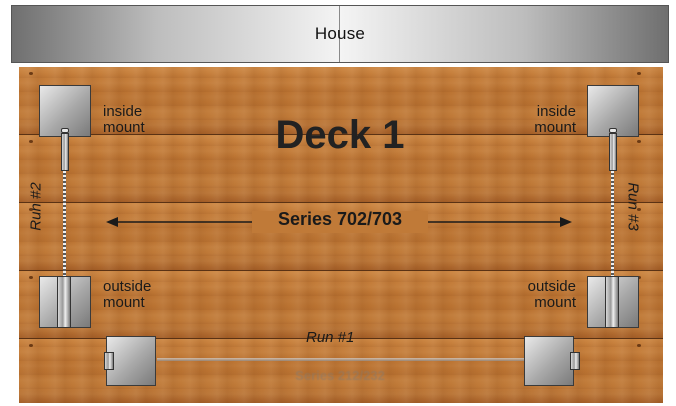  Describe the element at coordinates (549, 361) in the screenshot. I see `run1-right-mount-plate` at that location.